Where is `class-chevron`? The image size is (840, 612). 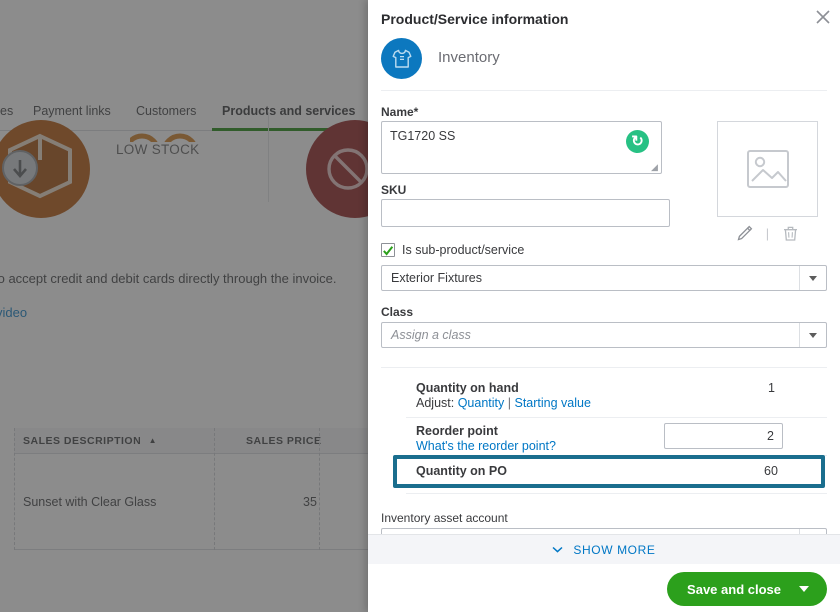
class-chevron is located at coordinates (812, 335).